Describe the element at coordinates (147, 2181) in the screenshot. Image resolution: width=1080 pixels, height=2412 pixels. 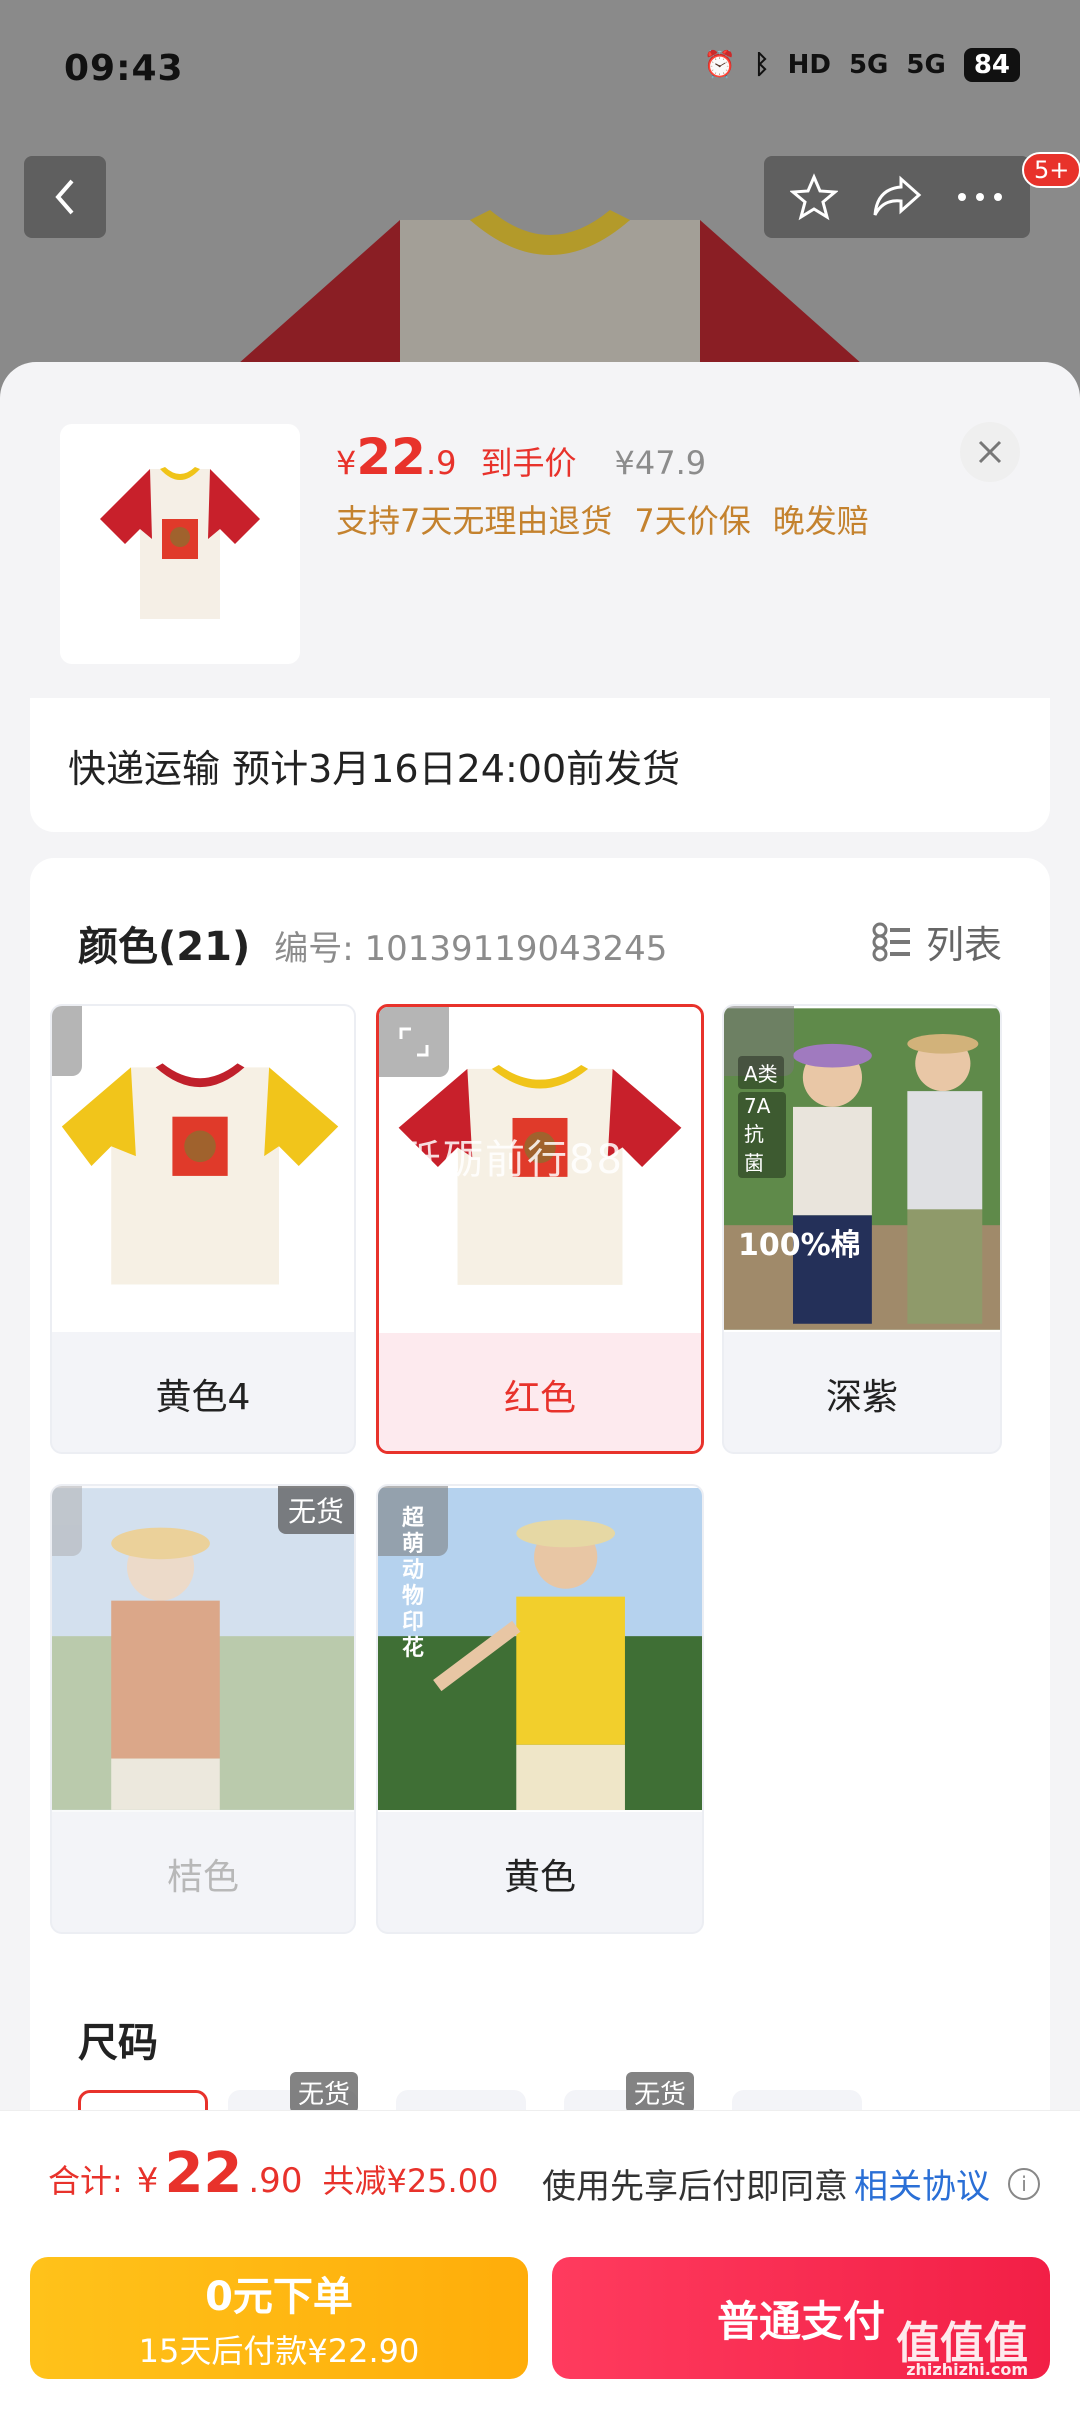
I see `total-currency: ¥` at that location.